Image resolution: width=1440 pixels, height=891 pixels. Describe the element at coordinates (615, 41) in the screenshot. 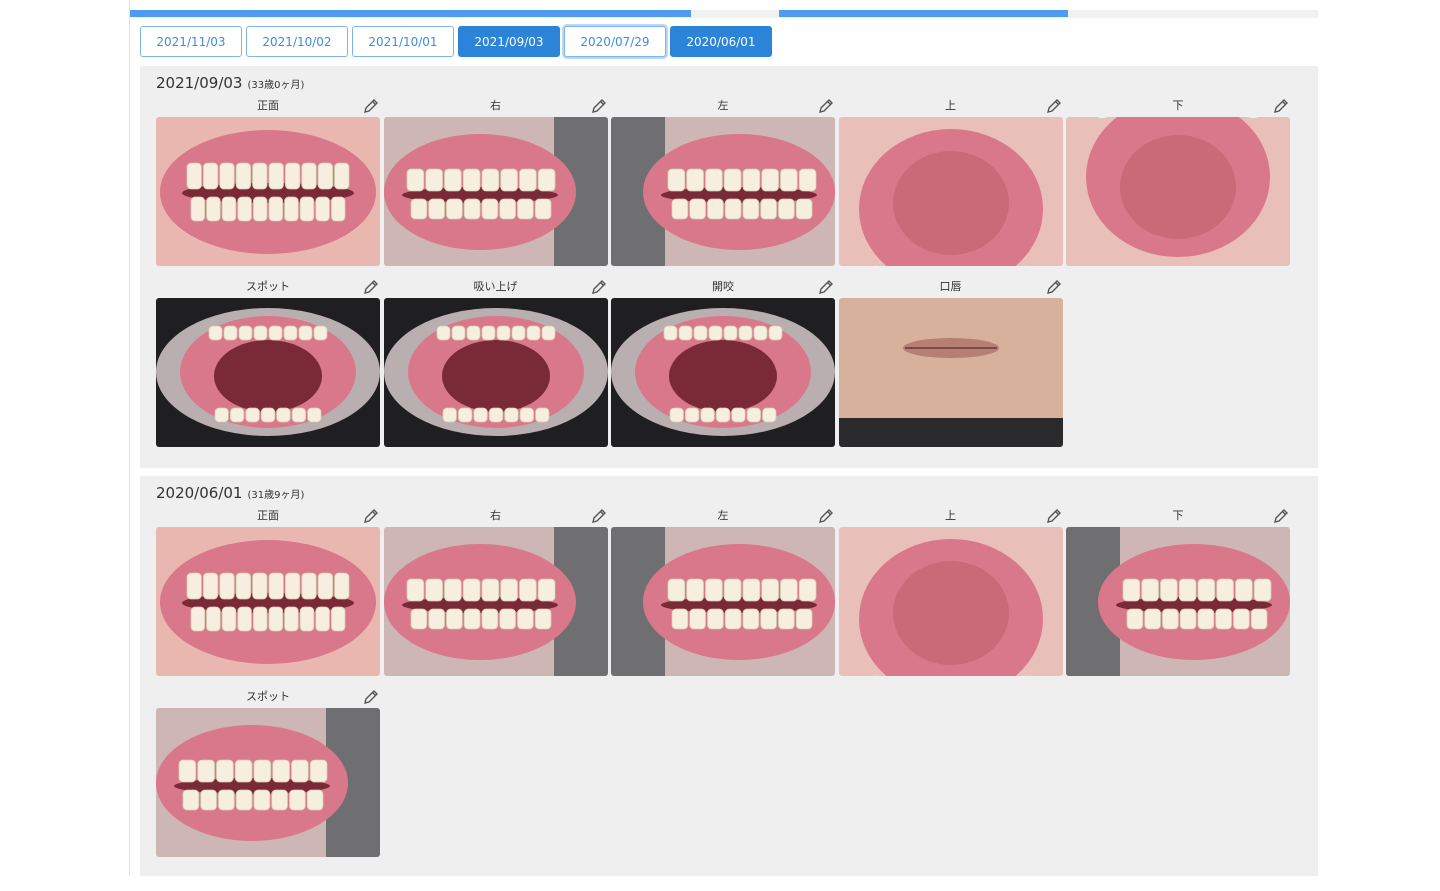

I see `date-tab: 2020/07/29` at that location.